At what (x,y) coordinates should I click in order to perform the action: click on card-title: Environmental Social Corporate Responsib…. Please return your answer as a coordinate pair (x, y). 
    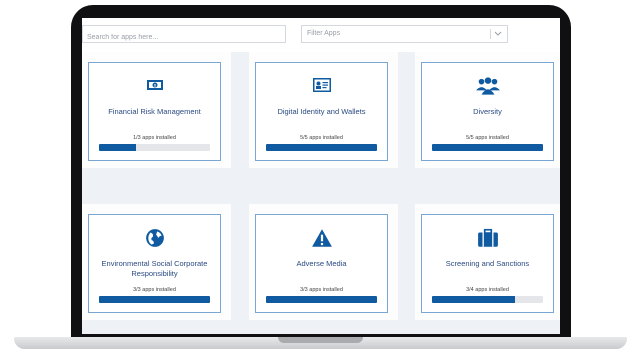
    Looking at the image, I should click on (154, 268).